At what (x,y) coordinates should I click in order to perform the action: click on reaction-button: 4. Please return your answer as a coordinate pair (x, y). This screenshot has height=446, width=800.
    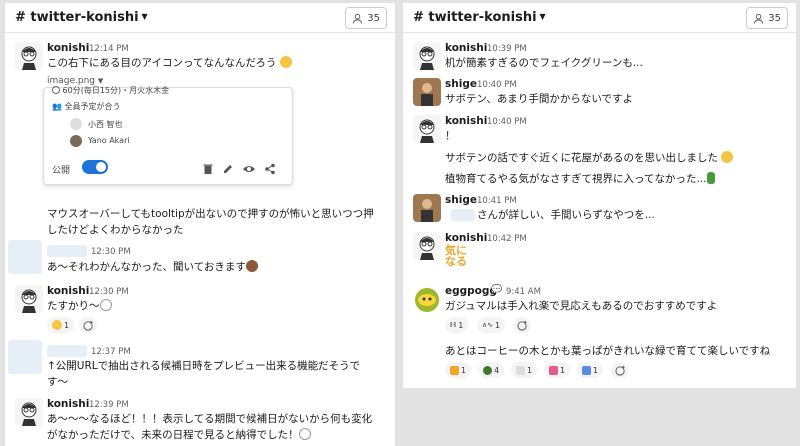
    Looking at the image, I should click on (491, 370).